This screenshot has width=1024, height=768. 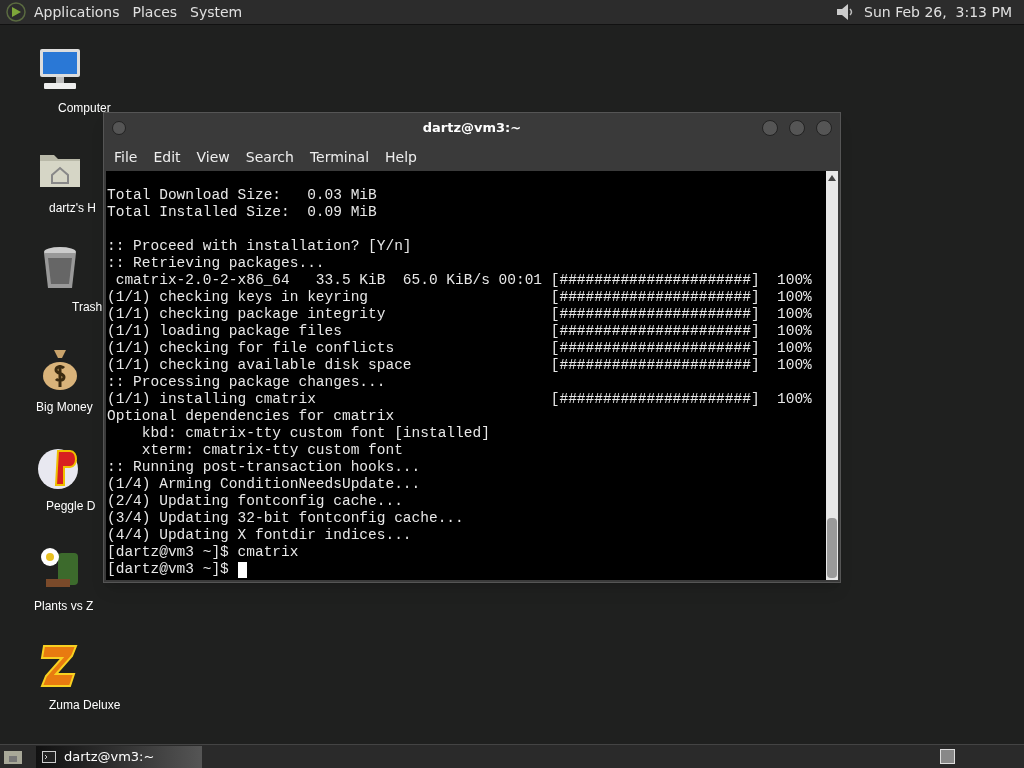 What do you see at coordinates (938, 12) in the screenshot?
I see `clock: Sun Feb 26, 3:13 PM` at bounding box center [938, 12].